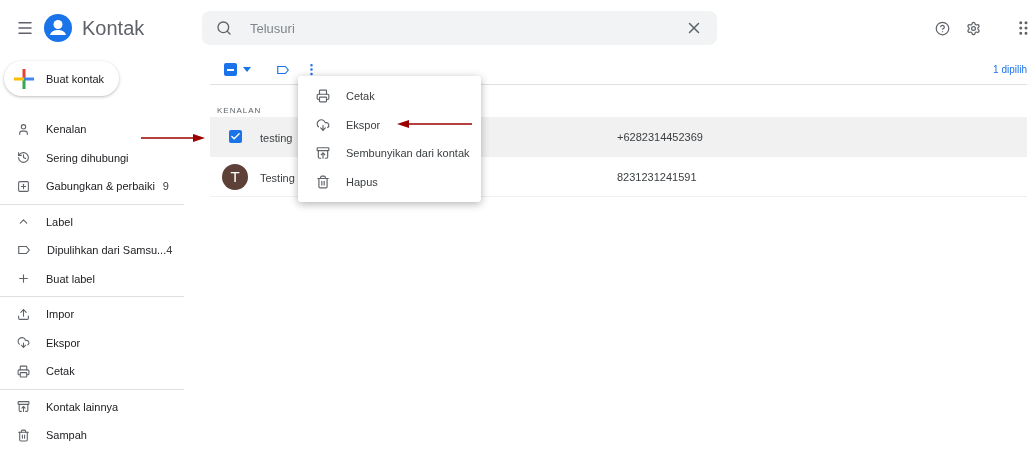  Describe the element at coordinates (59, 221) in the screenshot. I see `sidebar-item-label: Label` at that location.